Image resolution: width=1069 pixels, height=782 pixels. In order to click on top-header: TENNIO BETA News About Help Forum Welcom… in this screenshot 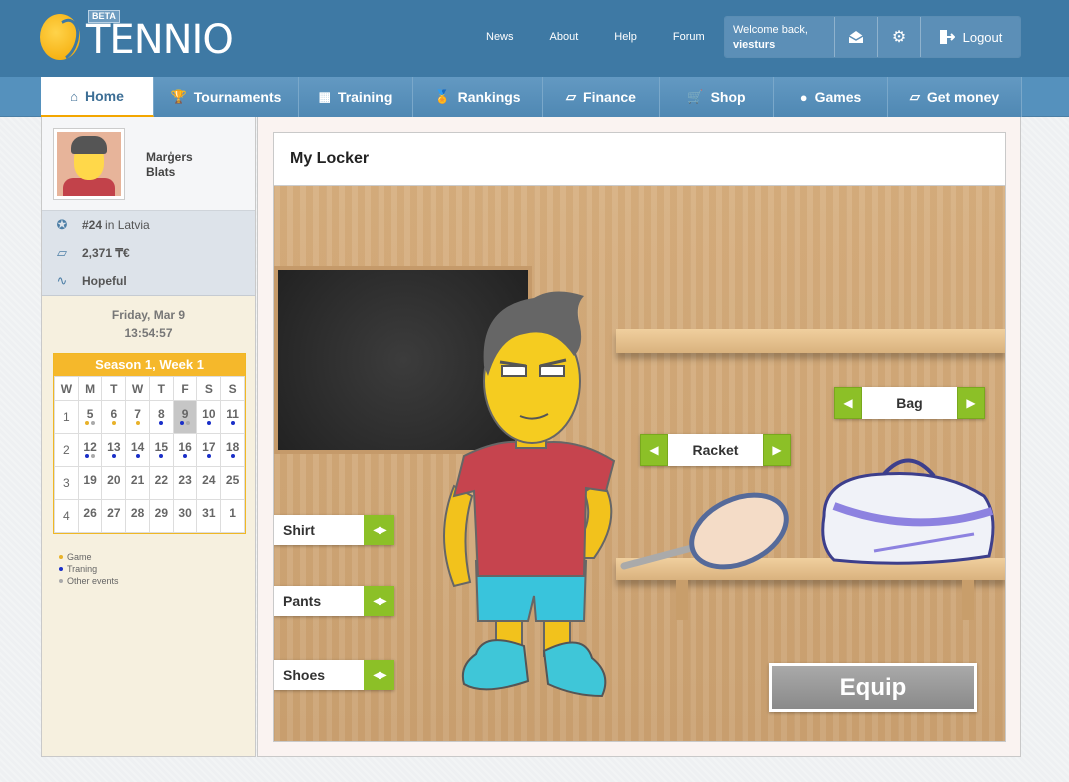, I will do `click(534, 38)`.